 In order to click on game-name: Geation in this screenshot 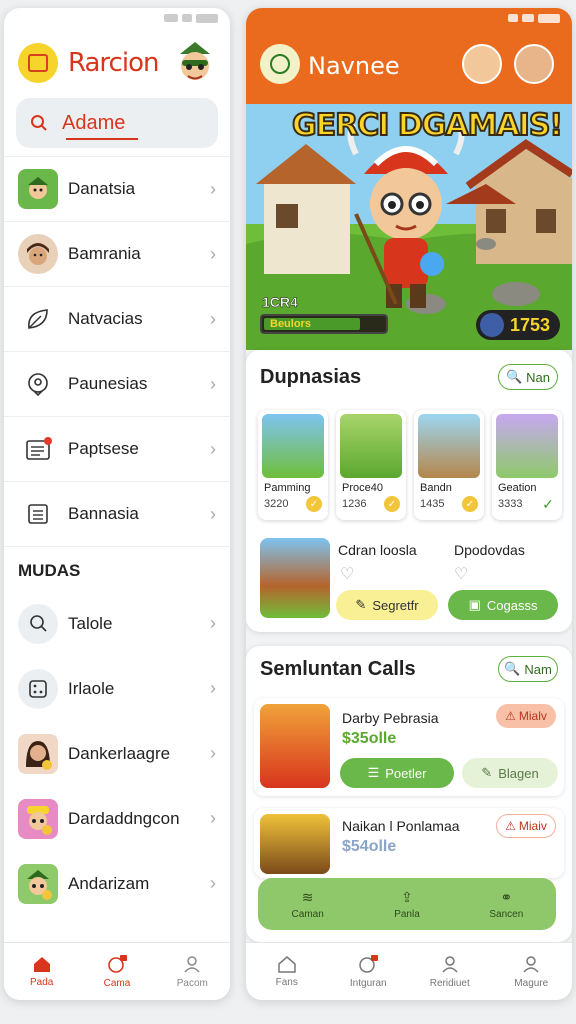, I will do `click(517, 488)`.